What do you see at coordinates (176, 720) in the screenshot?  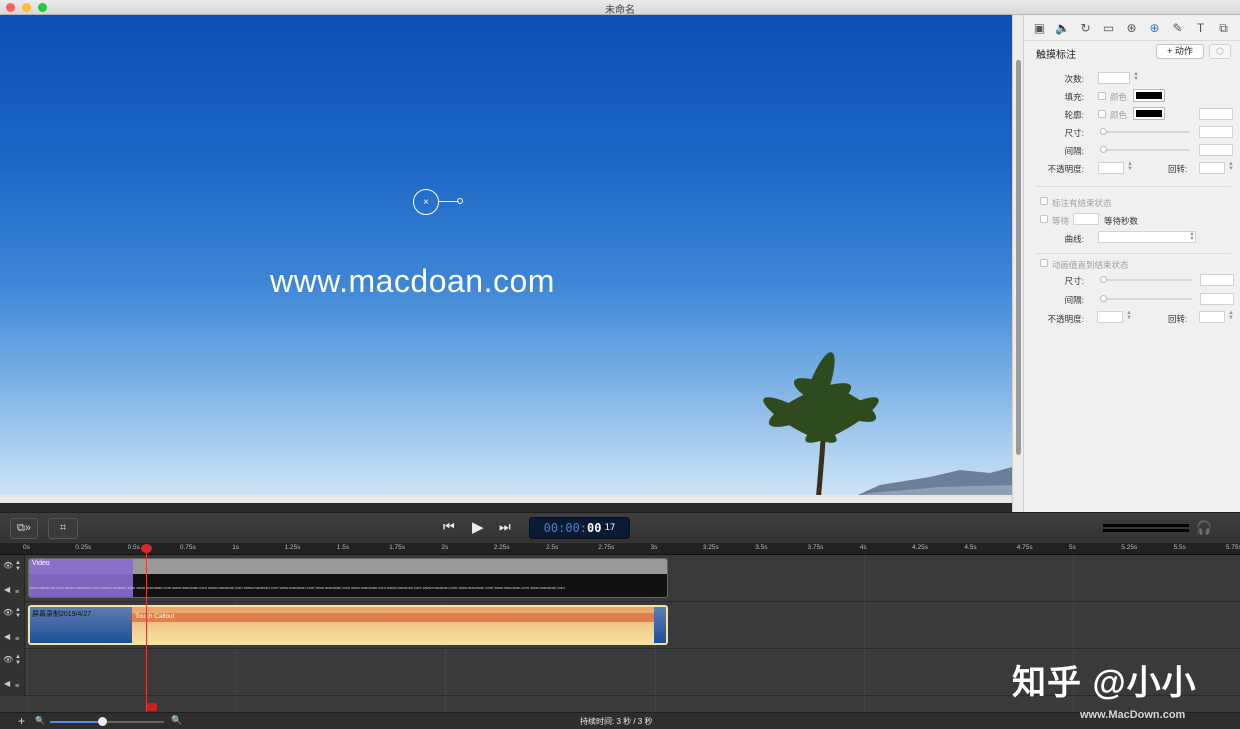 I see `zoom-in-icon: 🔍` at bounding box center [176, 720].